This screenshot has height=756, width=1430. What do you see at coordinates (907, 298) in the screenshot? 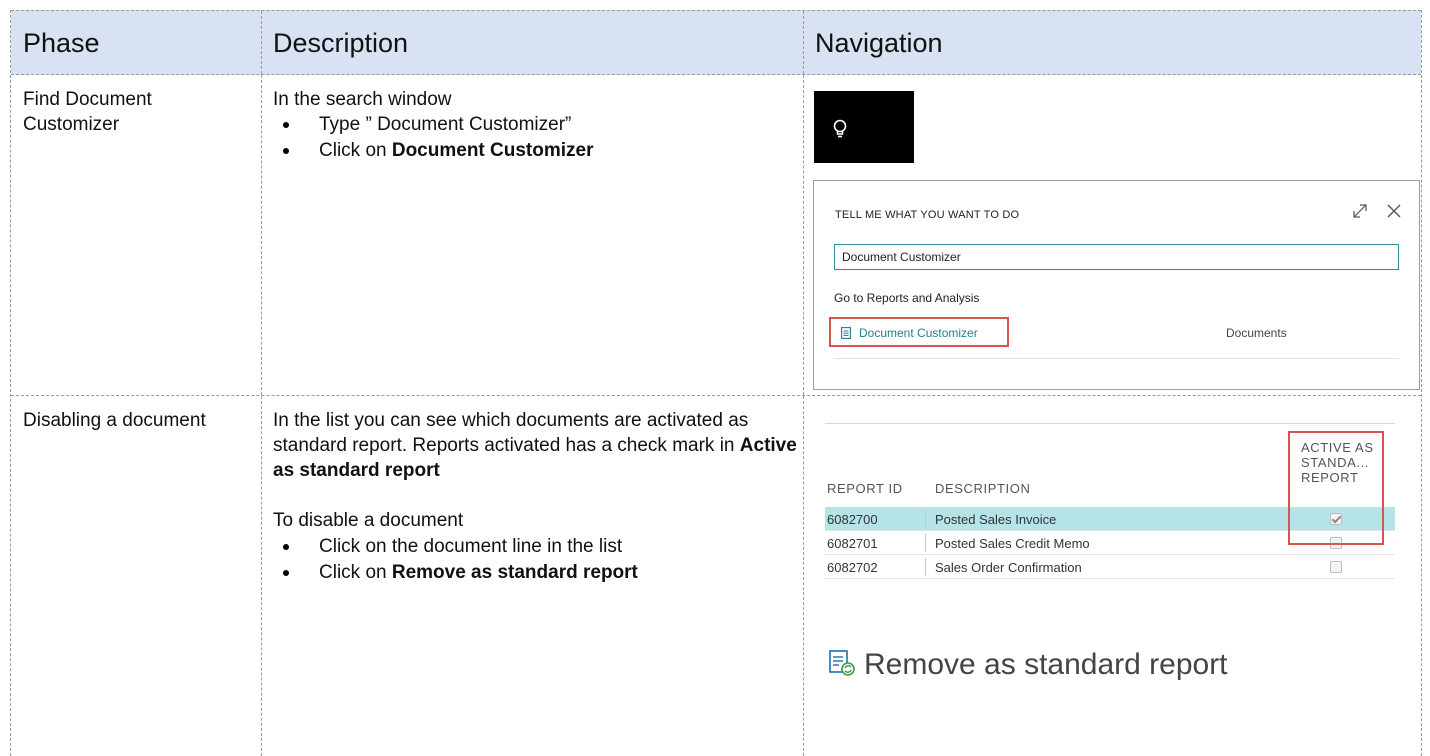
I see `result-group-label: Go to Reports and Analysis` at bounding box center [907, 298].